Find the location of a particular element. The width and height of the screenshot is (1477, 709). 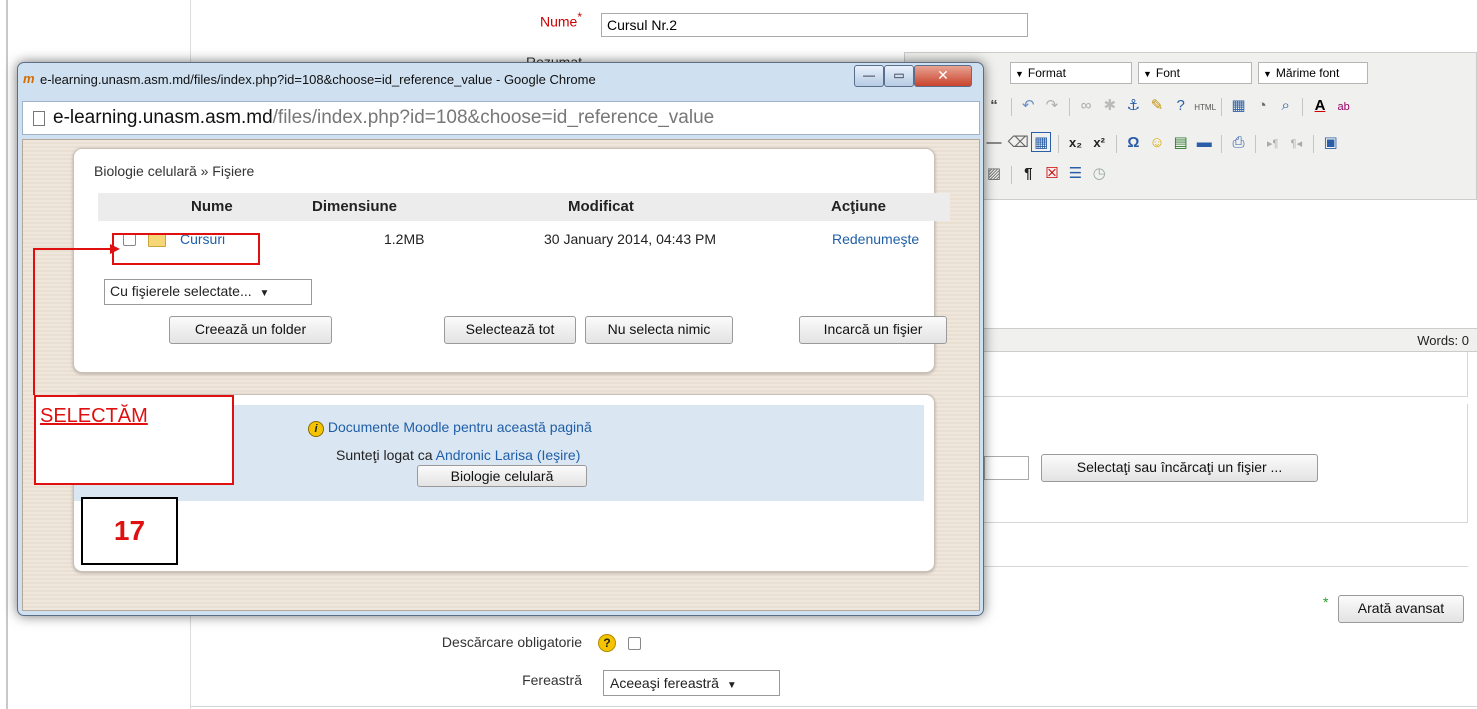

step-number: 17 is located at coordinates (129, 531).